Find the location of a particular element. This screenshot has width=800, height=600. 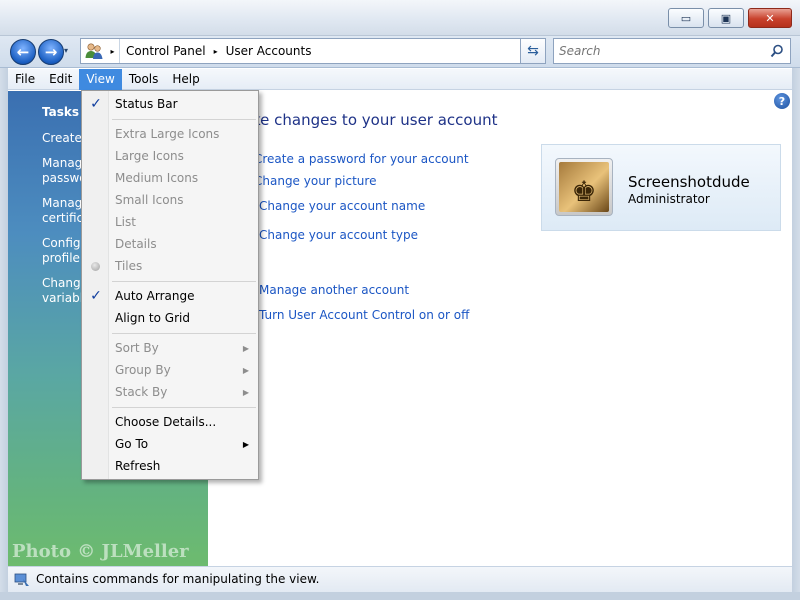

menu-item-auto-arrange: ✓ Auto Arrange is located at coordinates (170, 296).